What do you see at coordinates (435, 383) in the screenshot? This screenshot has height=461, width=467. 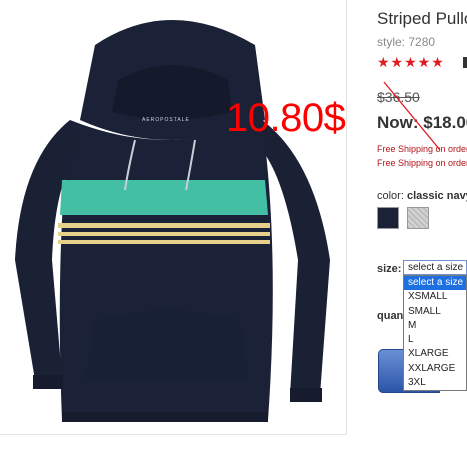 I see `size-option: 3XL` at bounding box center [435, 383].